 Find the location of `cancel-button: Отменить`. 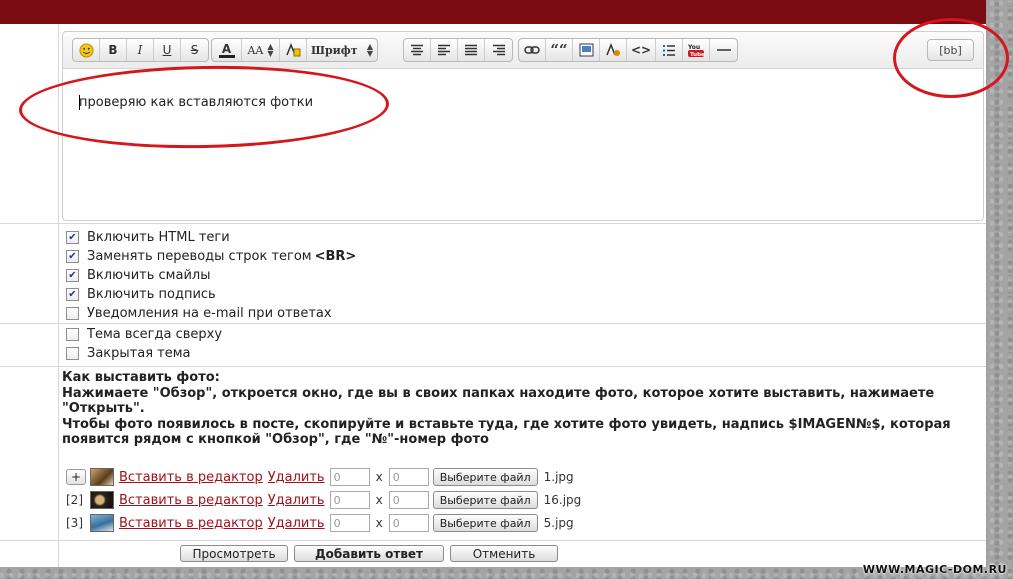

cancel-button: Отменить is located at coordinates (504, 553).